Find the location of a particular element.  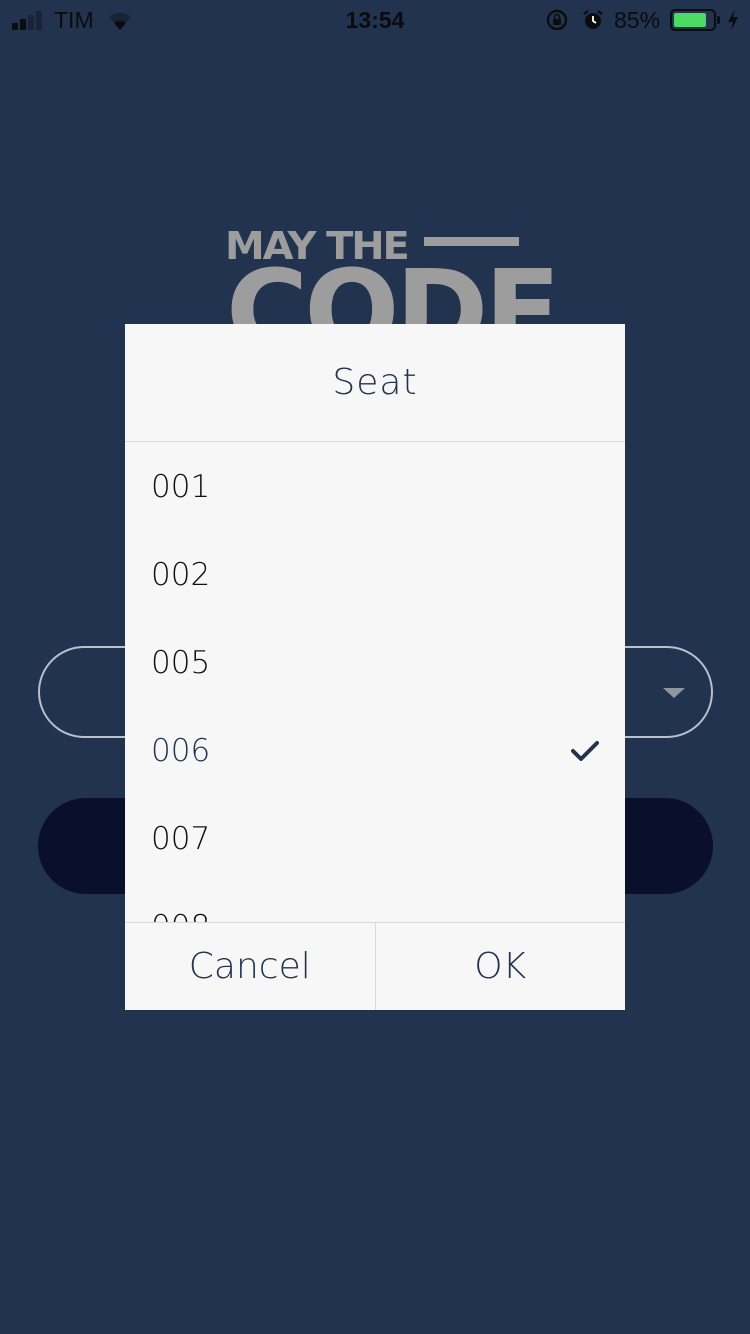

option-label: 002 is located at coordinates (181, 575).